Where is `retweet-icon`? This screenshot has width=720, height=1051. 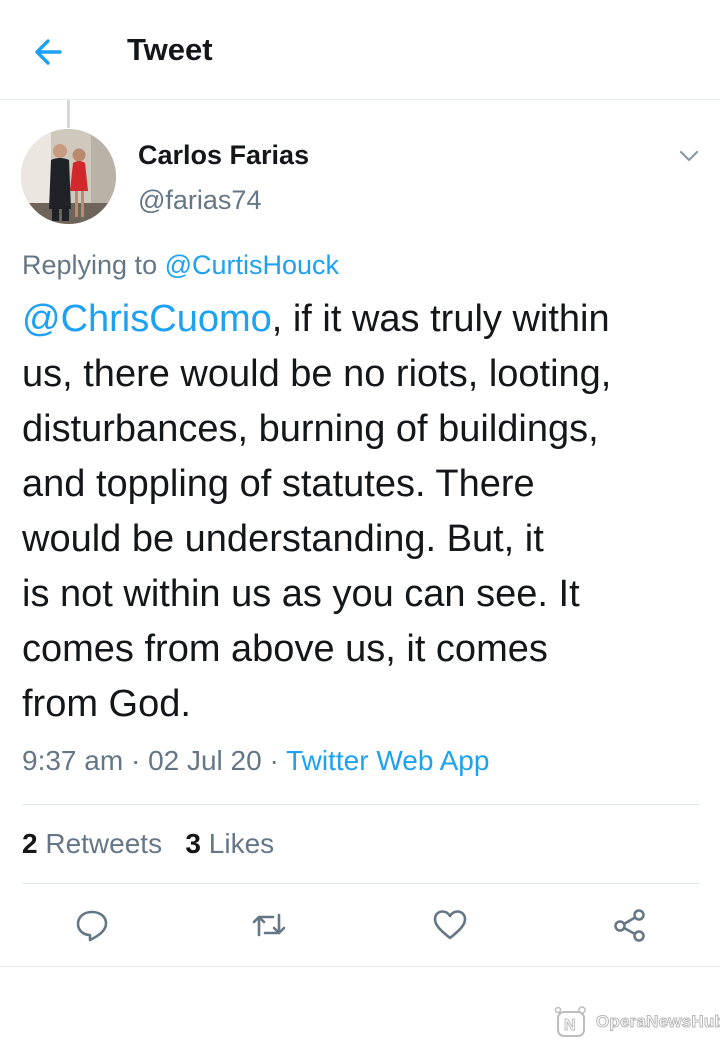
retweet-icon is located at coordinates (269, 925).